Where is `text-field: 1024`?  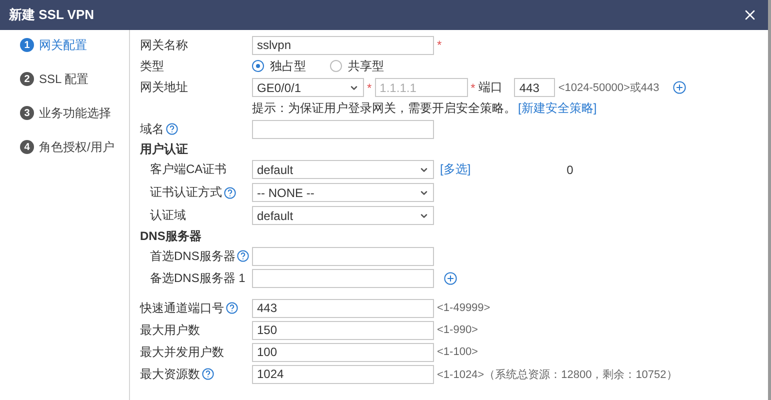
text-field: 1024 is located at coordinates (343, 374).